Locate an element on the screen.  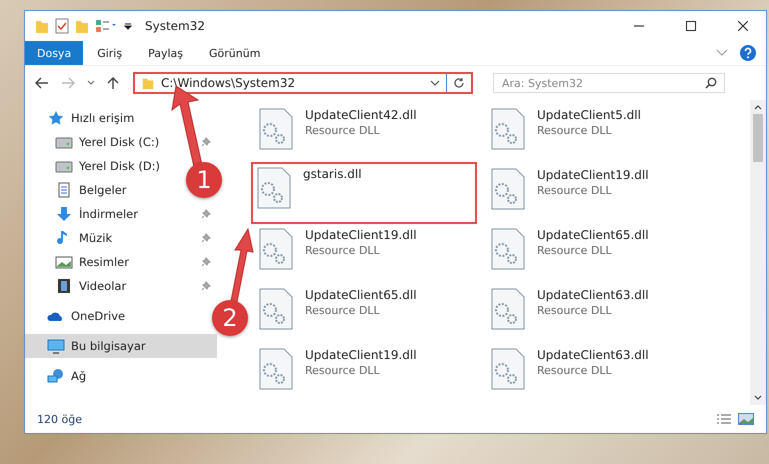
checklist-icon is located at coordinates (62, 26).